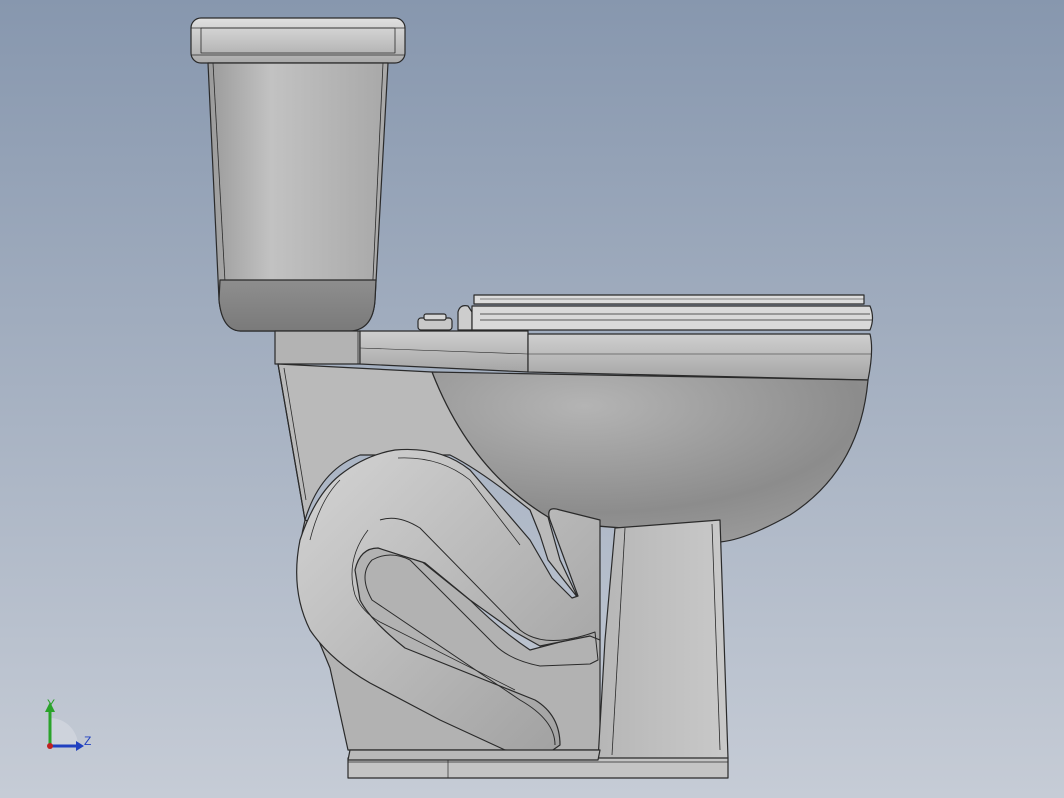 This screenshot has width=1064, height=798. Describe the element at coordinates (672, 312) in the screenshot. I see `seat-and-cover` at that location.